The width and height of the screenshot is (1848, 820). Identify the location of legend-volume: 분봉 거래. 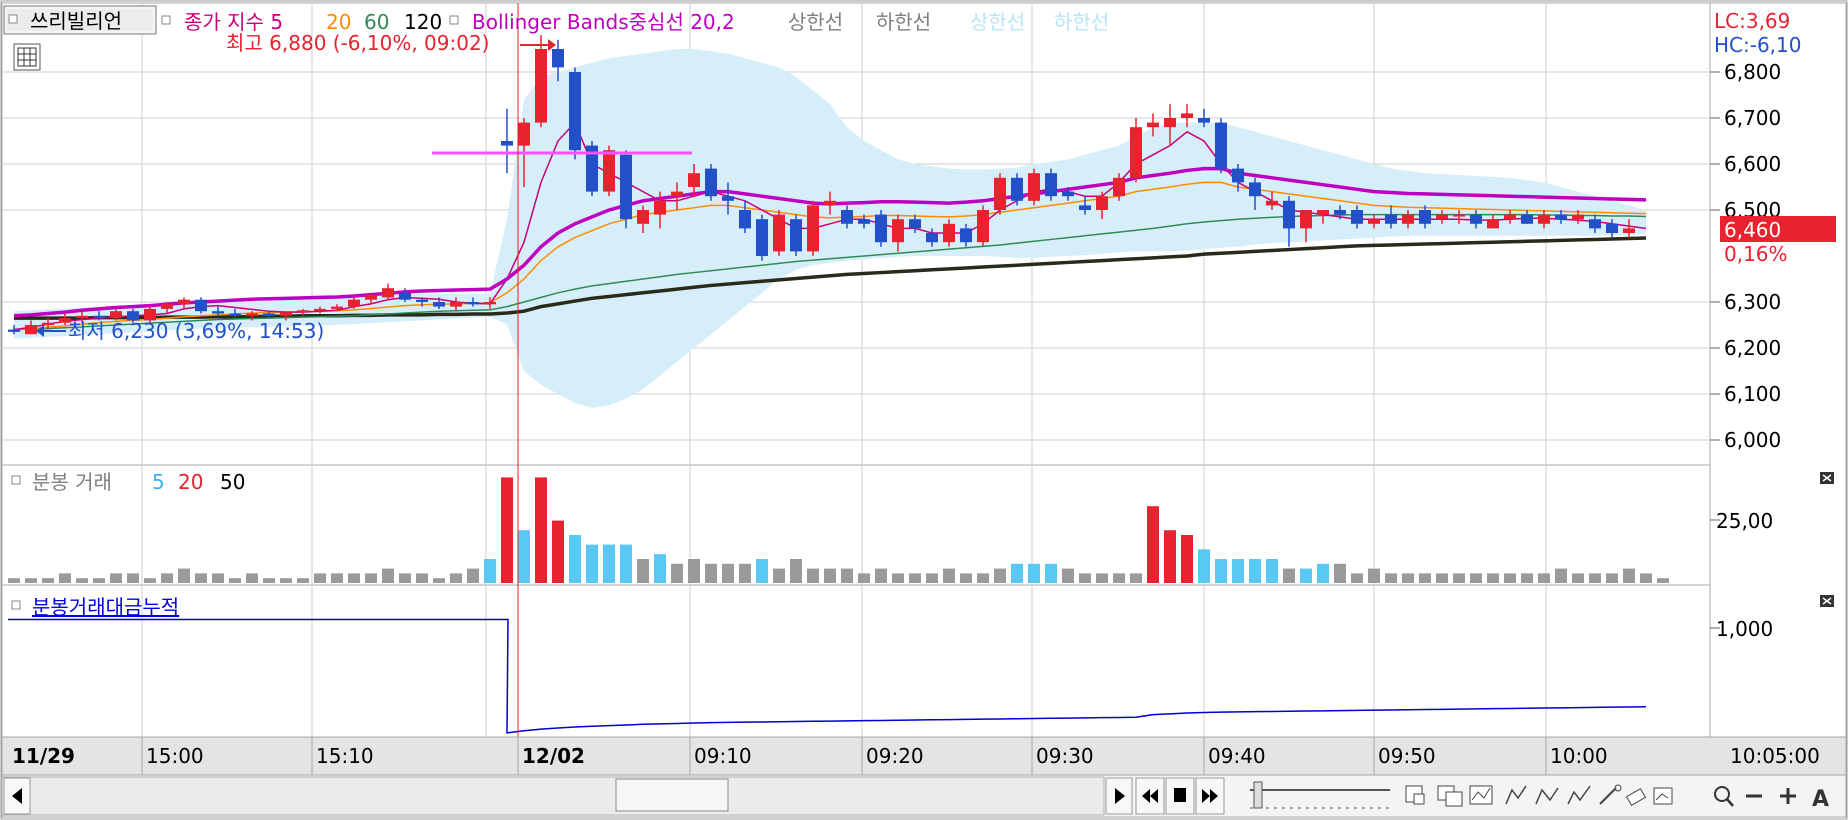
(72, 482).